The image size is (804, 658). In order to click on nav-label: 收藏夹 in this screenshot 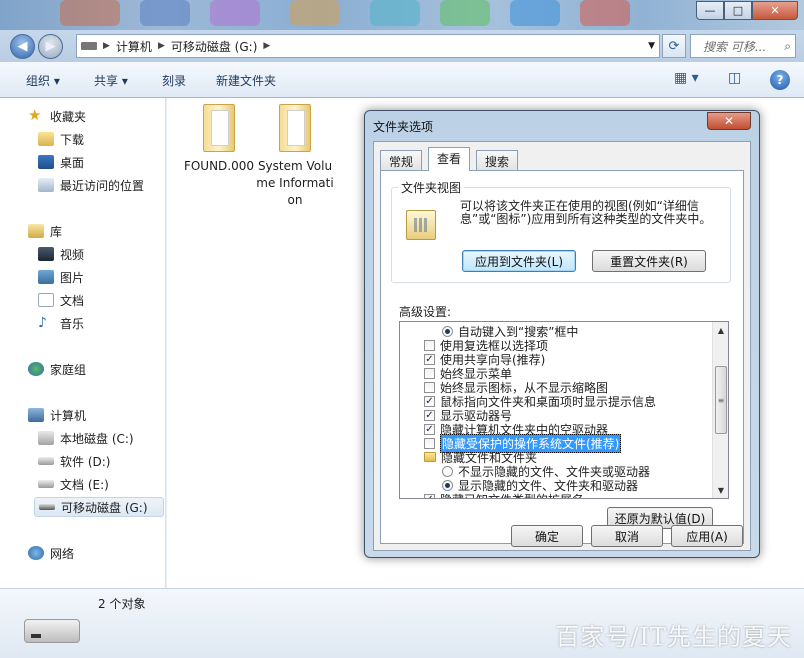, I will do `click(68, 116)`.